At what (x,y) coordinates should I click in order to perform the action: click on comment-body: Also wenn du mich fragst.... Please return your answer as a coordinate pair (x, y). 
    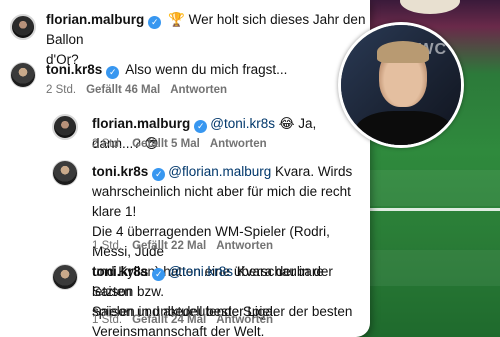
    Looking at the image, I should click on (206, 69).